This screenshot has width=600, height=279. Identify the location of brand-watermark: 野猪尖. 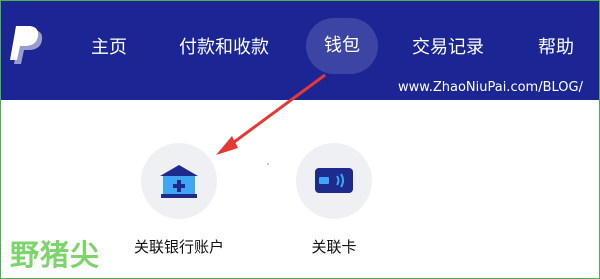
(55, 255).